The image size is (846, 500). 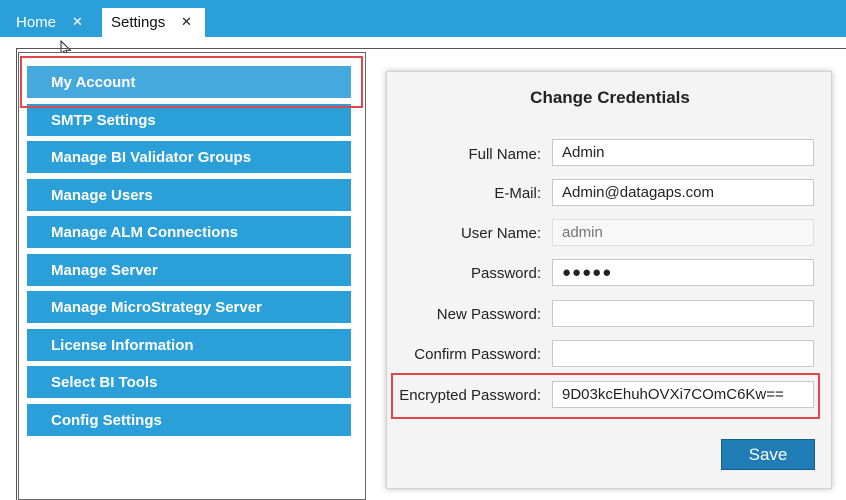 I want to click on tab-bar: Home ✕ Settings ✕, so click(x=423, y=18).